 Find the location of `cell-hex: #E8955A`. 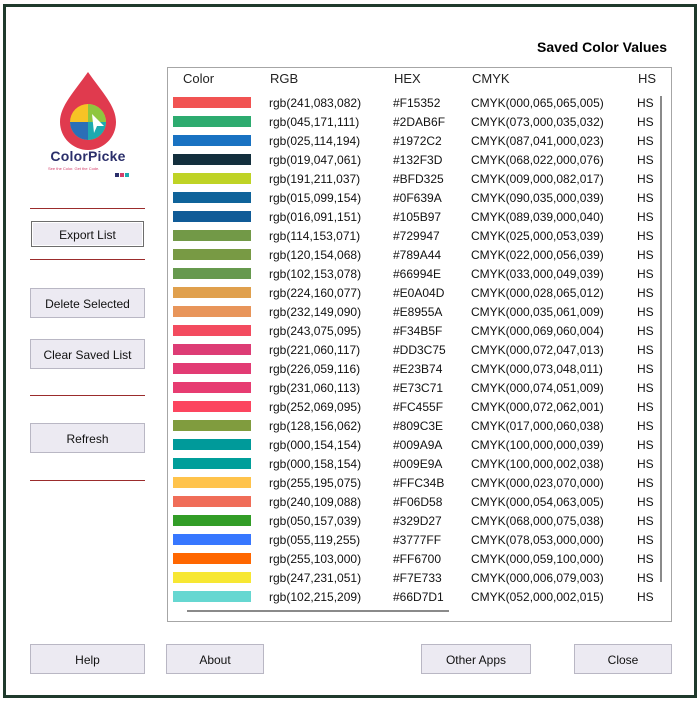

cell-hex: #E8955A is located at coordinates (418, 312).